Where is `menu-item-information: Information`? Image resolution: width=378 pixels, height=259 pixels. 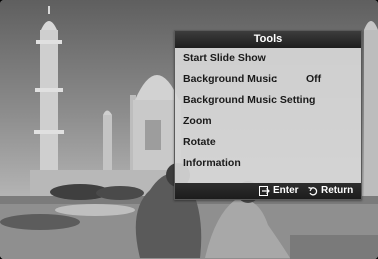 menu-item-information: Information is located at coordinates (268, 163).